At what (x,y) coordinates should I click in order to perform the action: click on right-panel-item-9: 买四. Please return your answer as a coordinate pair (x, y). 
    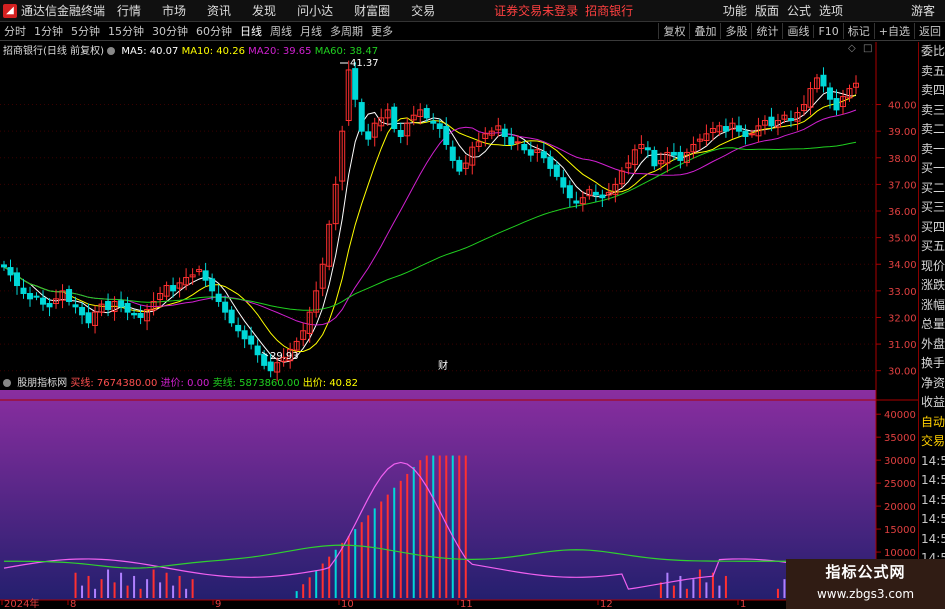
    Looking at the image, I should click on (933, 226).